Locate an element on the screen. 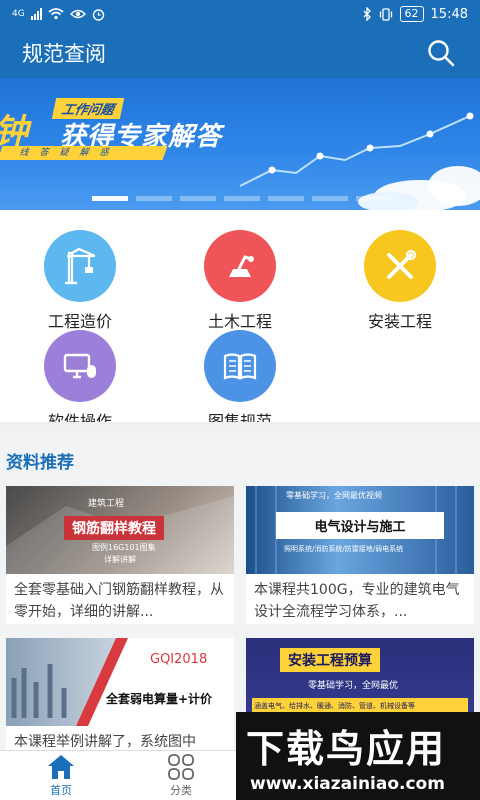 This screenshot has height=800, width=480. card-tag: 建筑工程 is located at coordinates (106, 504).